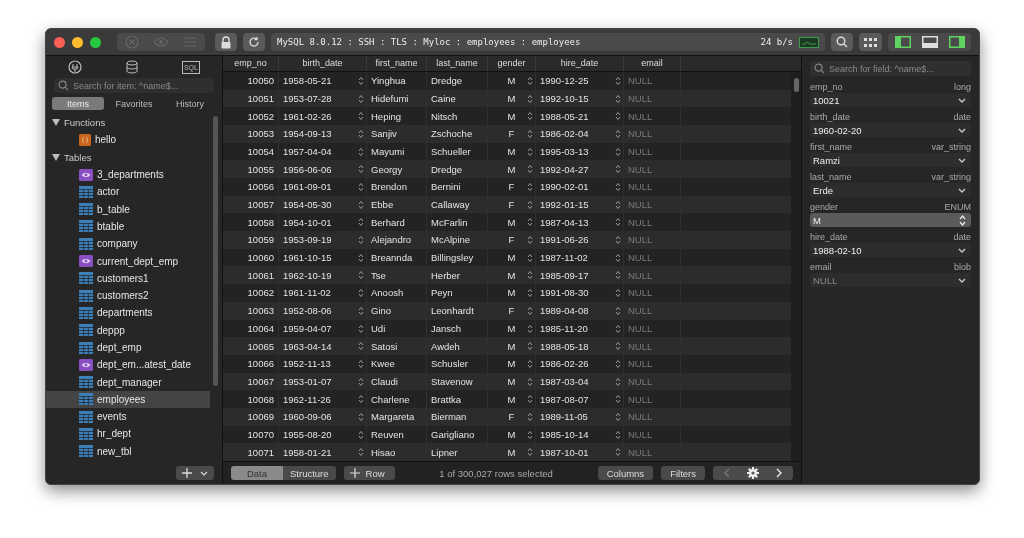 This screenshot has width=1024, height=538. I want to click on sidebar-item: employees, so click(128, 399).